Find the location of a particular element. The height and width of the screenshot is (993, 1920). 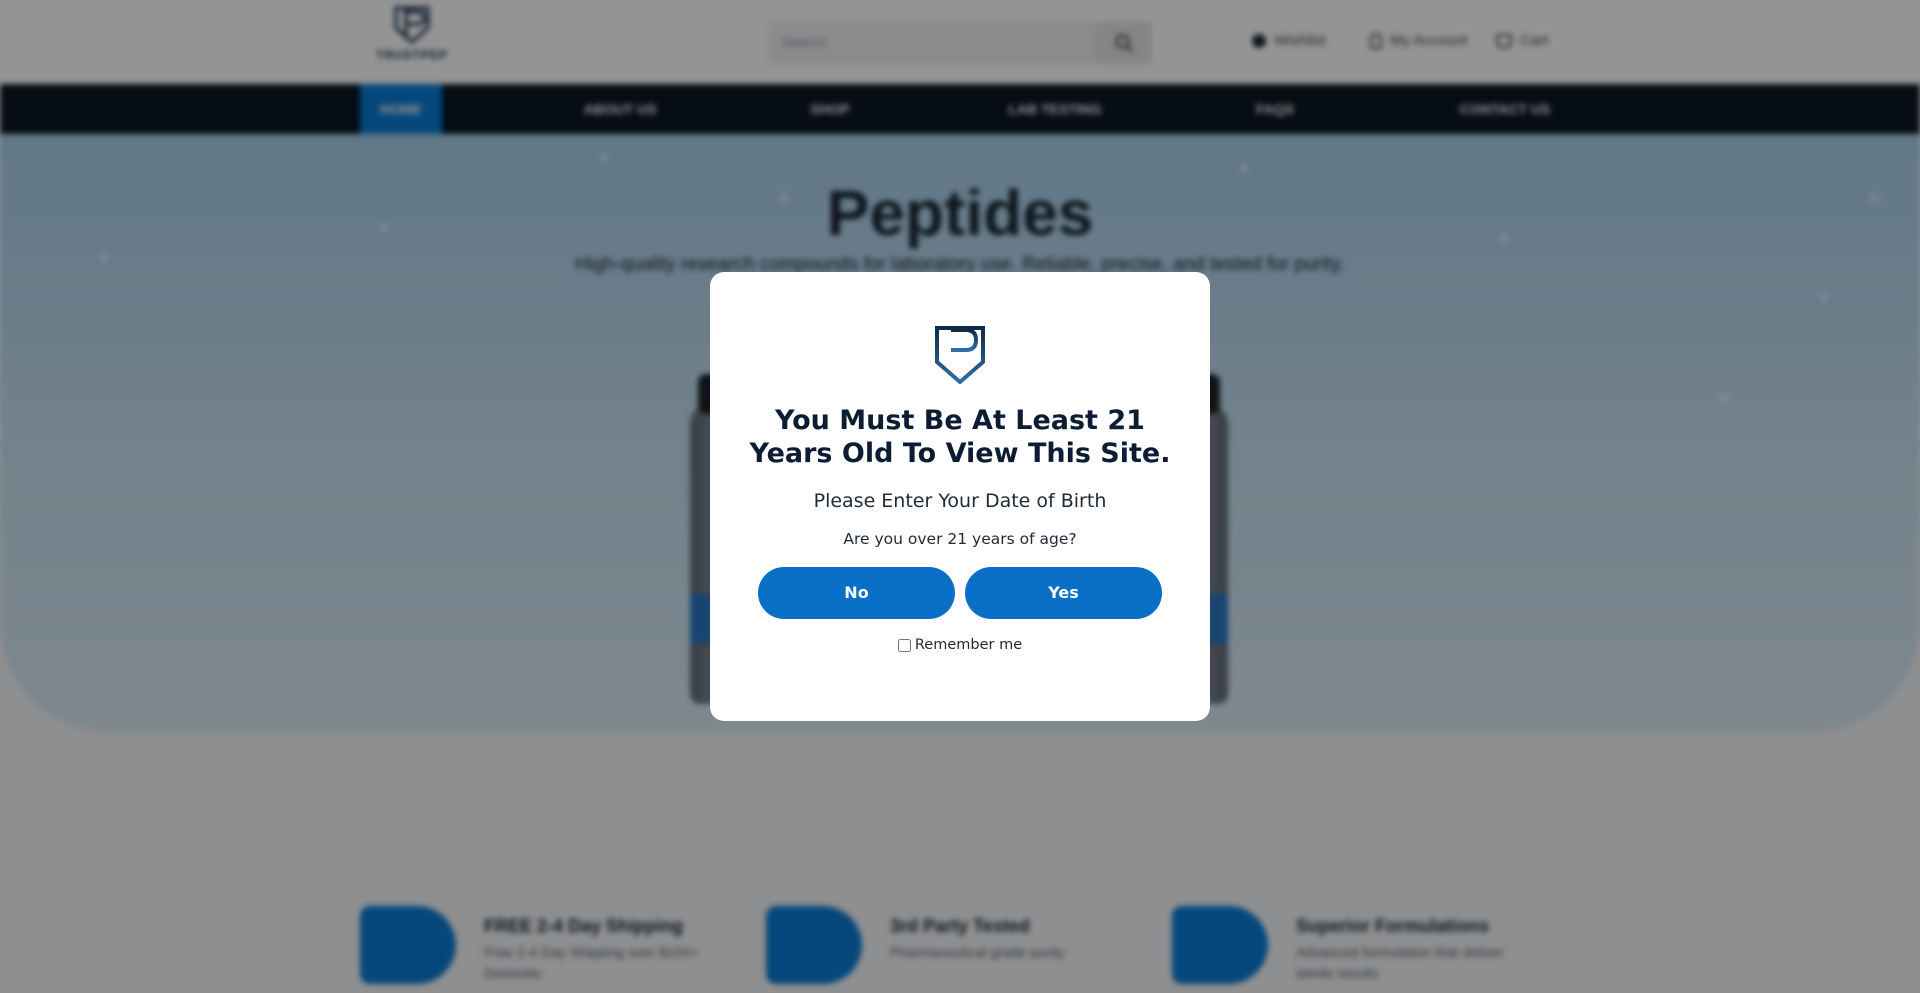

brand-shield-icon is located at coordinates (960, 355).